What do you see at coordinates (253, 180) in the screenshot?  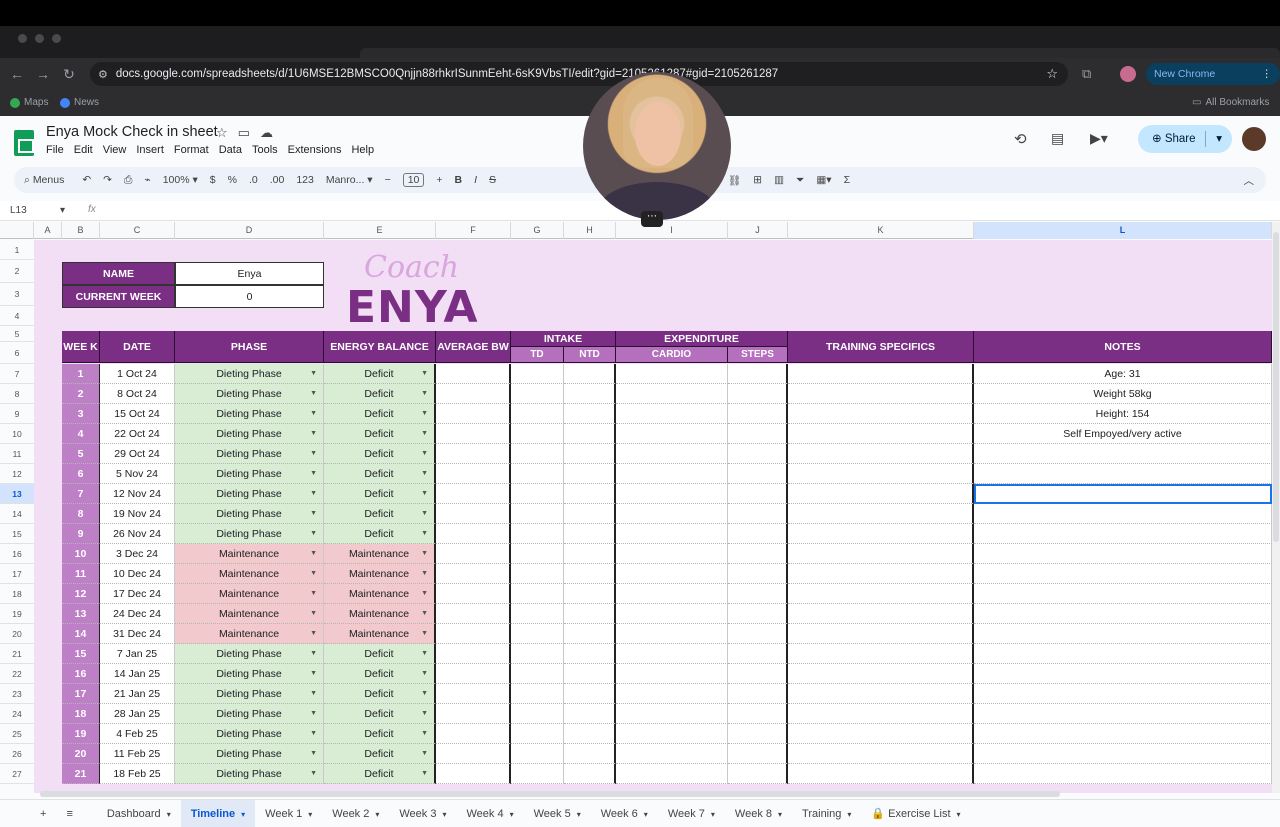 I see `decrease-decimal-button: .0` at bounding box center [253, 180].